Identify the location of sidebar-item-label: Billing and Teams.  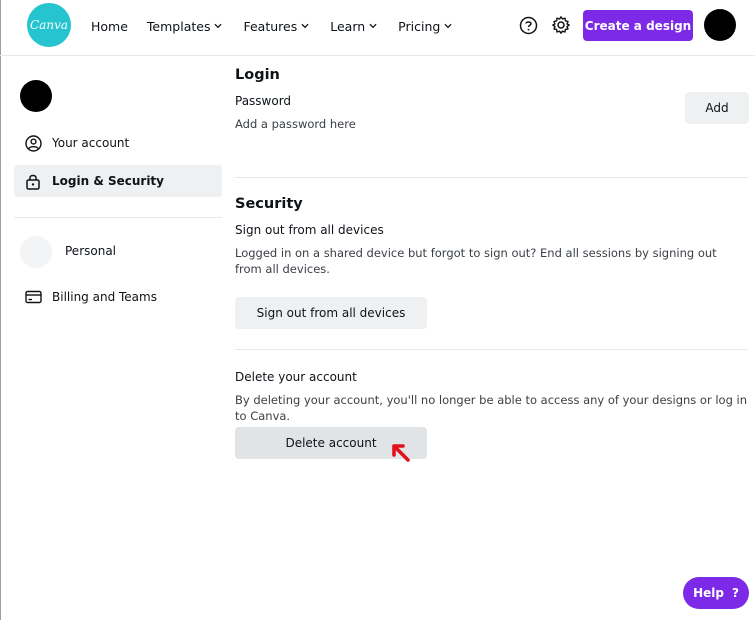
(104, 297).